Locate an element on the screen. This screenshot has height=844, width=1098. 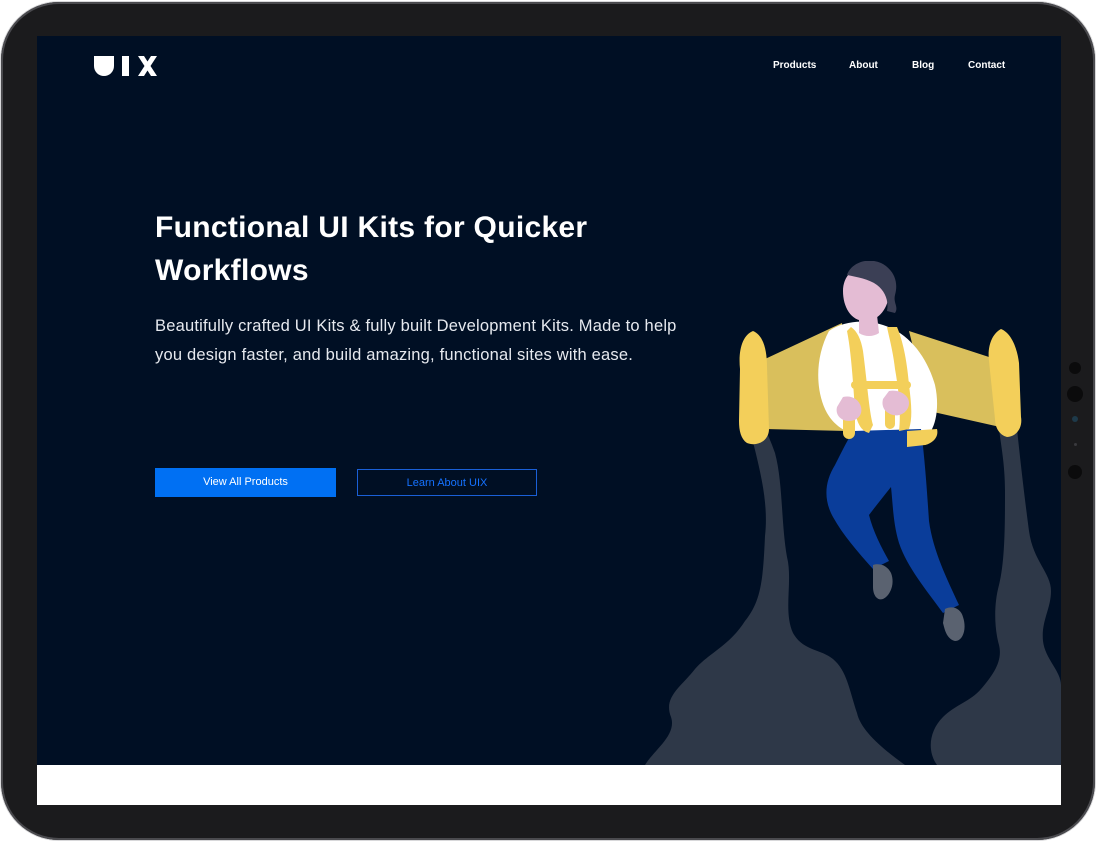
nav-contact: Contact is located at coordinates (986, 66).